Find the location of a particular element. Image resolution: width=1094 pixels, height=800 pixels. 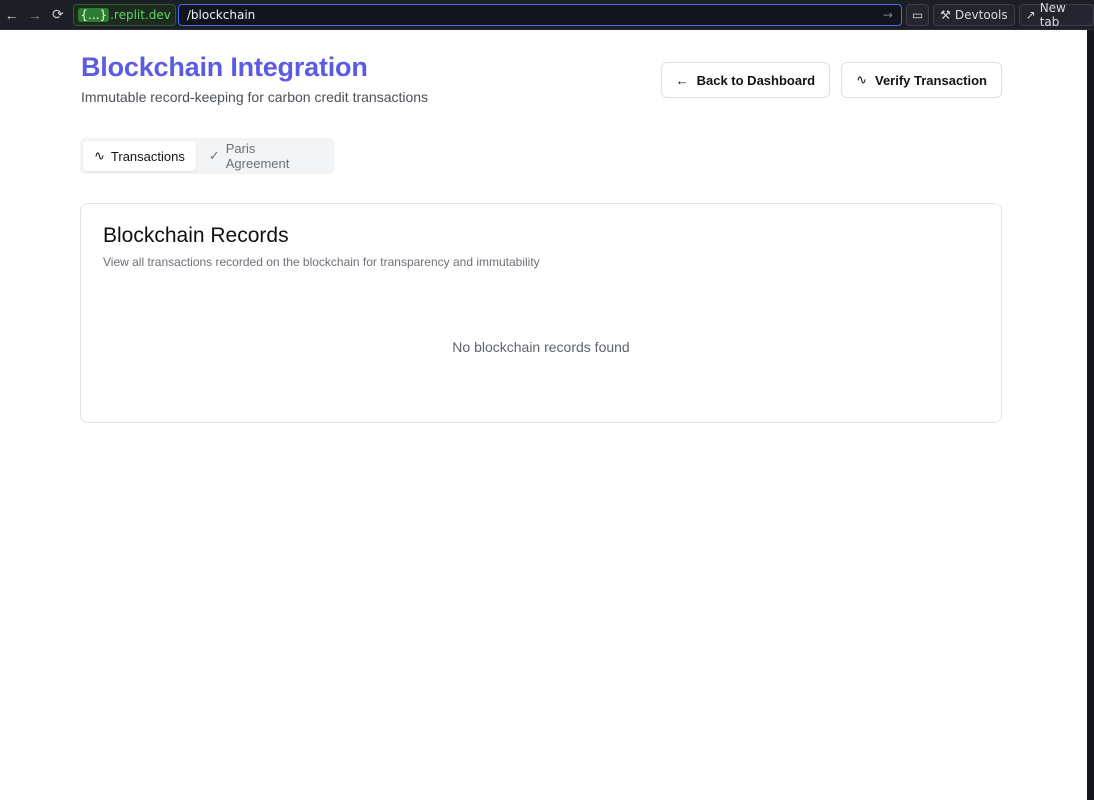

reload-icon: ⟳ is located at coordinates (57, 15).